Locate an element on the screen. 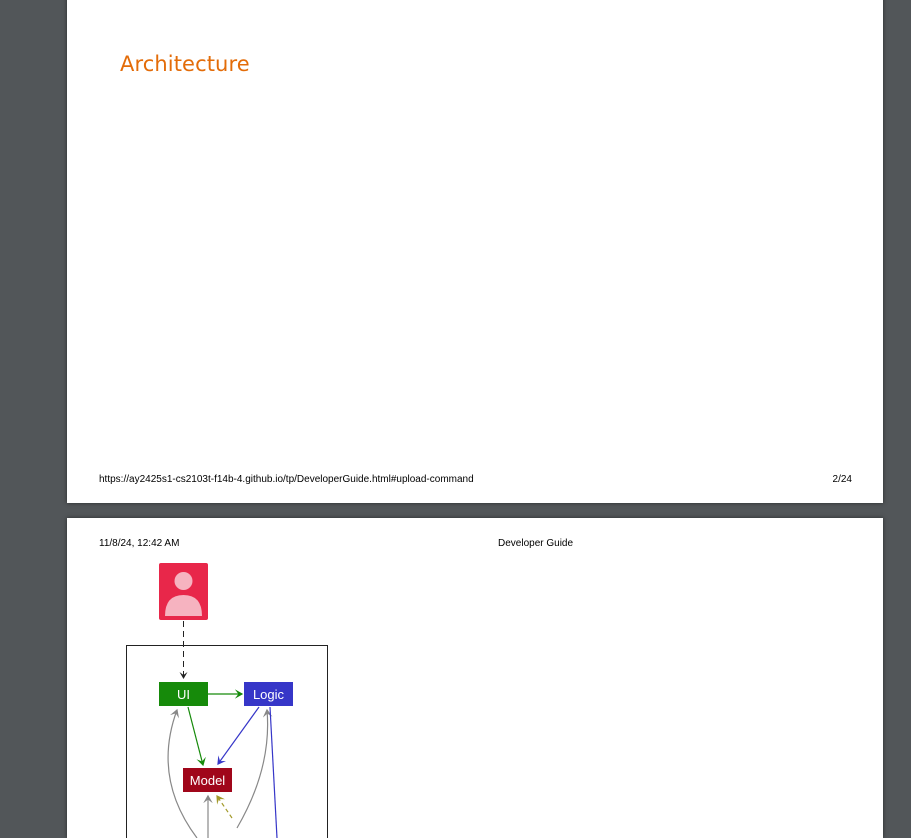  model-component: Model is located at coordinates (207, 780).